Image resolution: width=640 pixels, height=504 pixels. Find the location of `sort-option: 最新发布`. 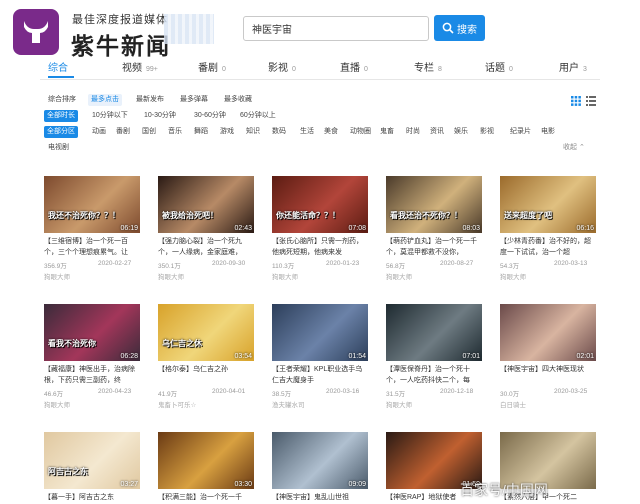

sort-option: 最新发布 is located at coordinates (150, 100).